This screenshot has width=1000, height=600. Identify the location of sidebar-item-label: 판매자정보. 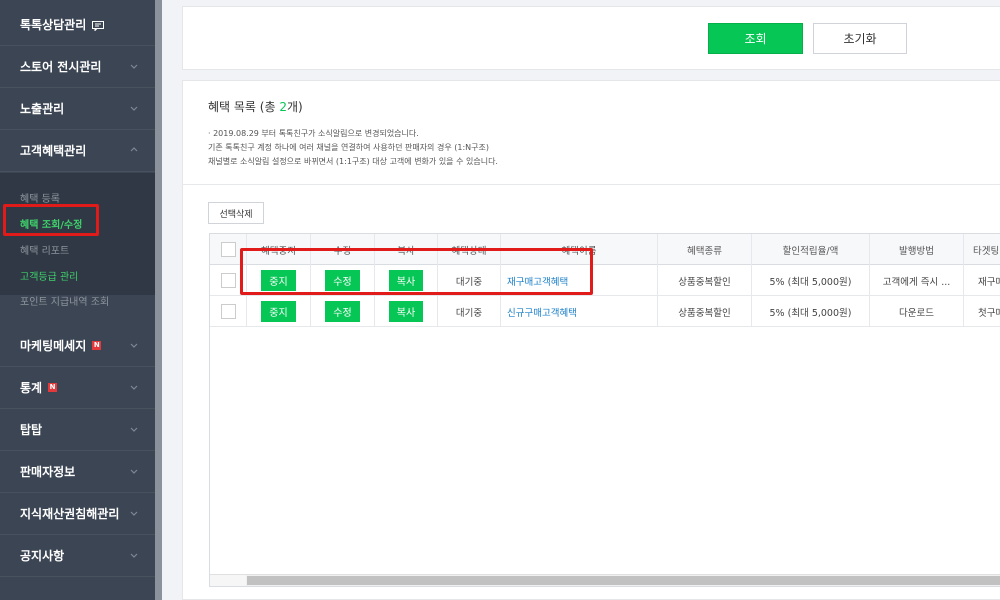
(48, 472).